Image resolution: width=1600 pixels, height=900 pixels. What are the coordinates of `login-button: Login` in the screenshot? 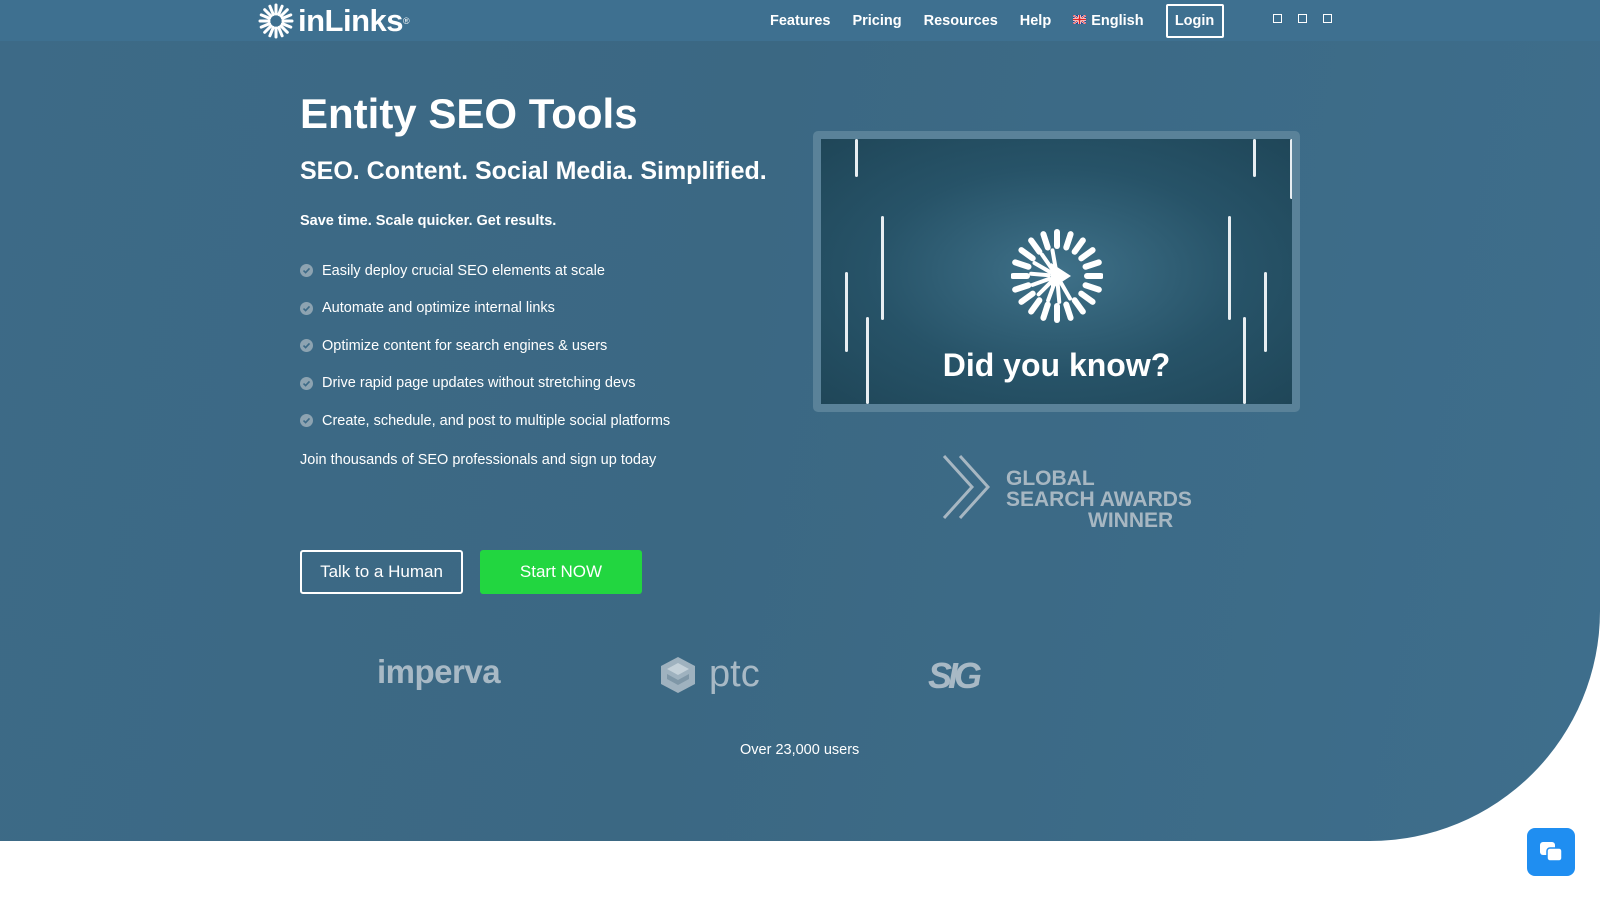 It's located at (1194, 20).